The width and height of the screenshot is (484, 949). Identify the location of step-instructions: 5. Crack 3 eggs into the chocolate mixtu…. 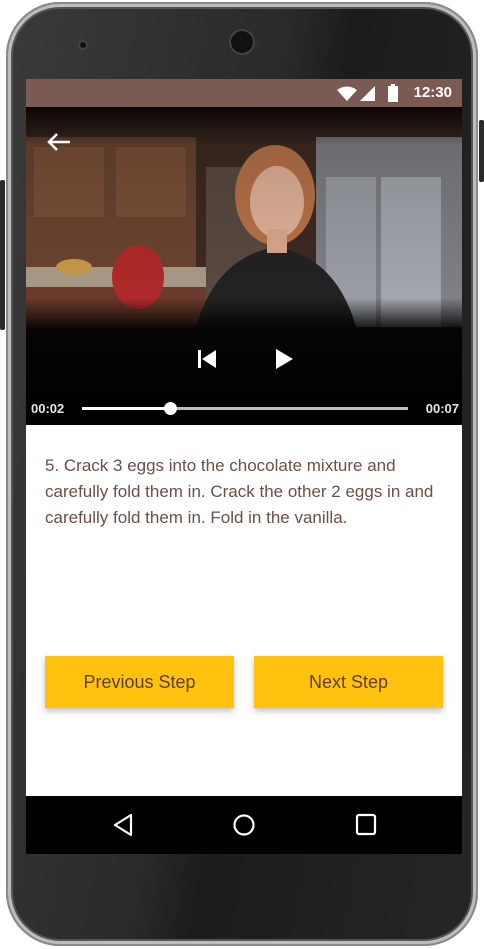
(239, 491).